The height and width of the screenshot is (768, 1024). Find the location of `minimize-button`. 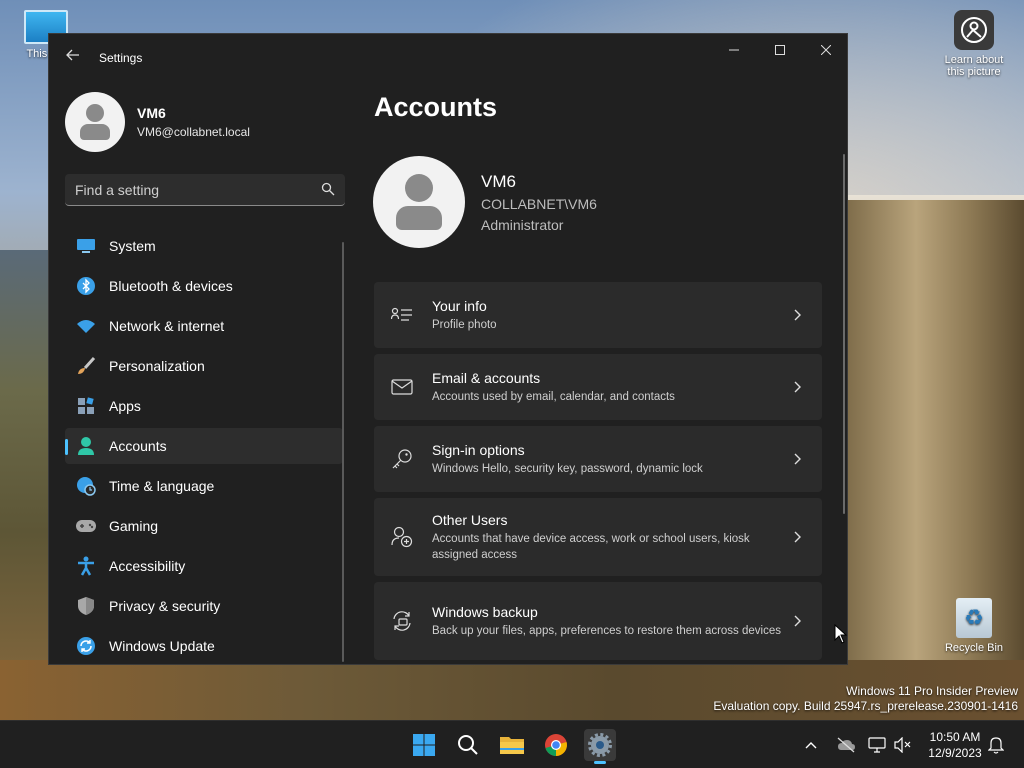

minimize-button is located at coordinates (734, 50).